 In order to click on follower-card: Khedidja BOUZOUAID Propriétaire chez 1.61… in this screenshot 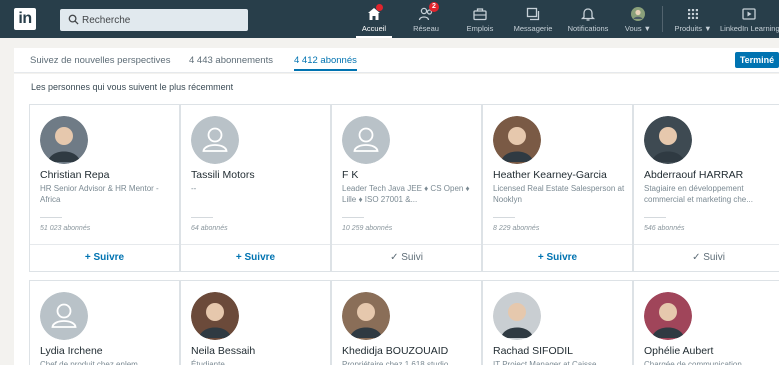, I will do `click(406, 322)`.